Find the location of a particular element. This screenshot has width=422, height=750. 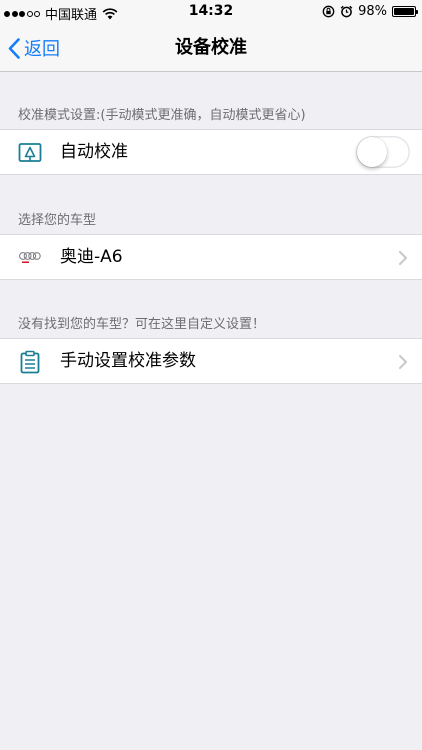

alarm-icon is located at coordinates (346, 11).